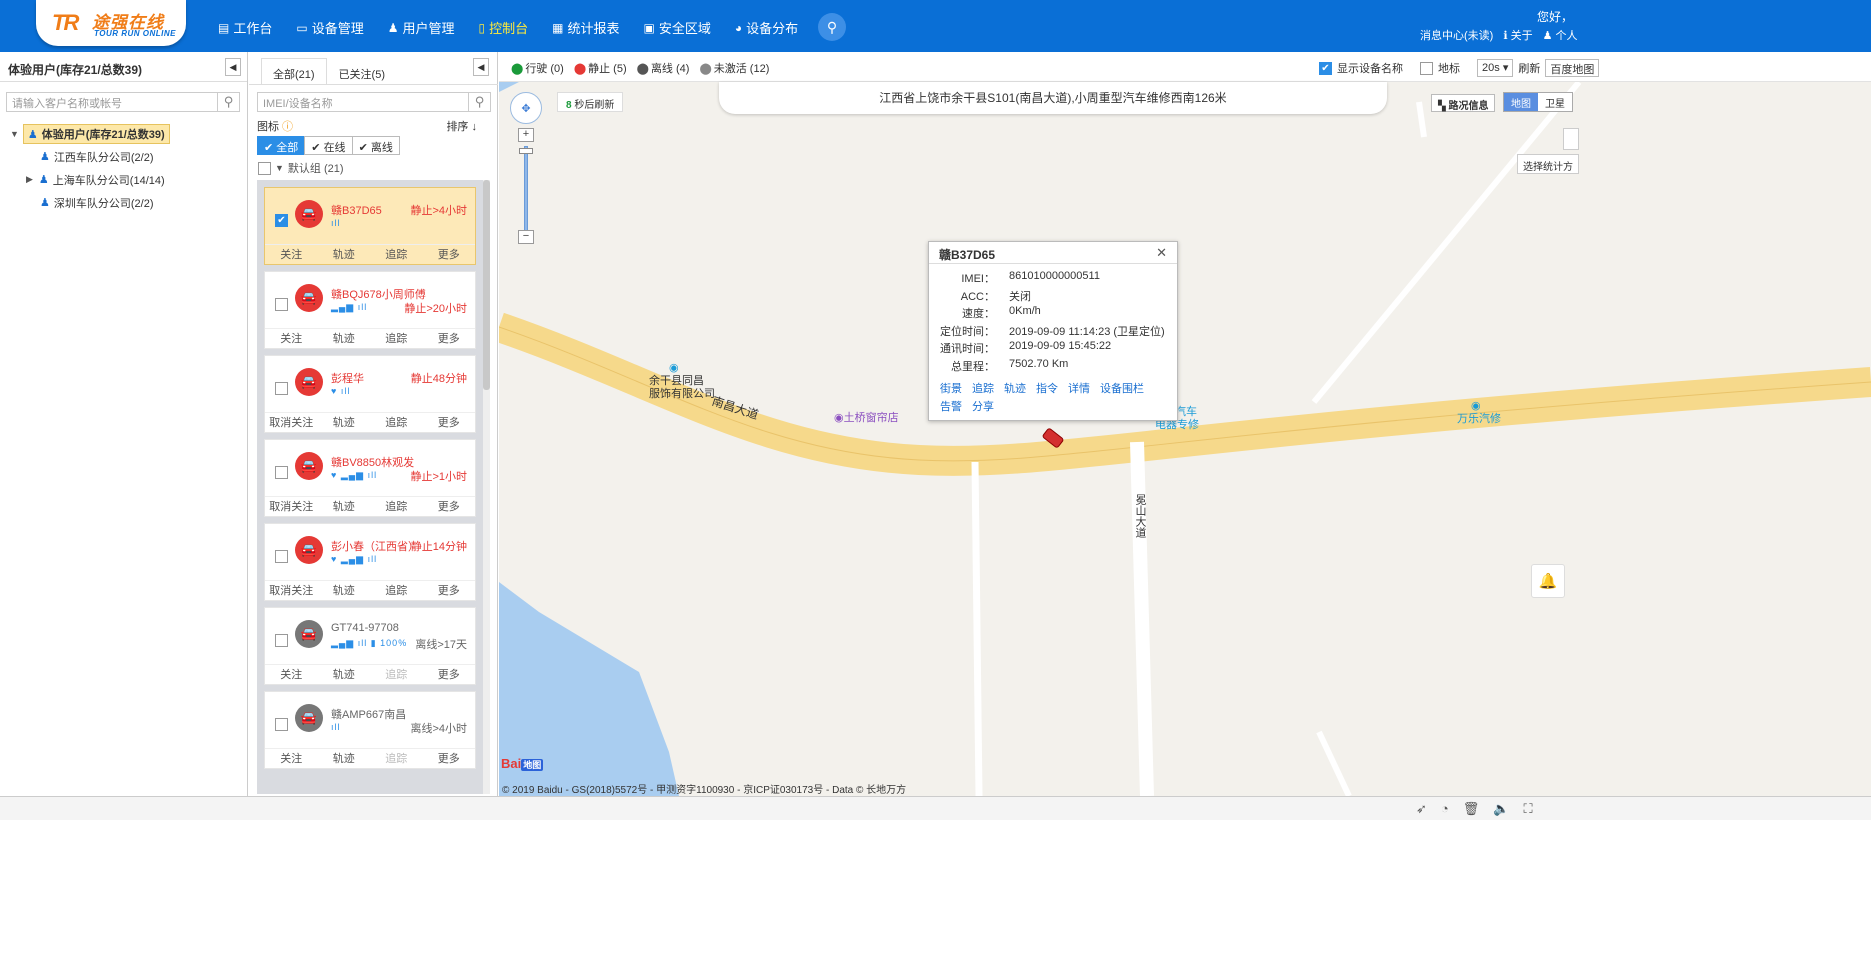  What do you see at coordinates (461, 126) in the screenshot?
I see `sort-button: 排序 ↓` at bounding box center [461, 126].